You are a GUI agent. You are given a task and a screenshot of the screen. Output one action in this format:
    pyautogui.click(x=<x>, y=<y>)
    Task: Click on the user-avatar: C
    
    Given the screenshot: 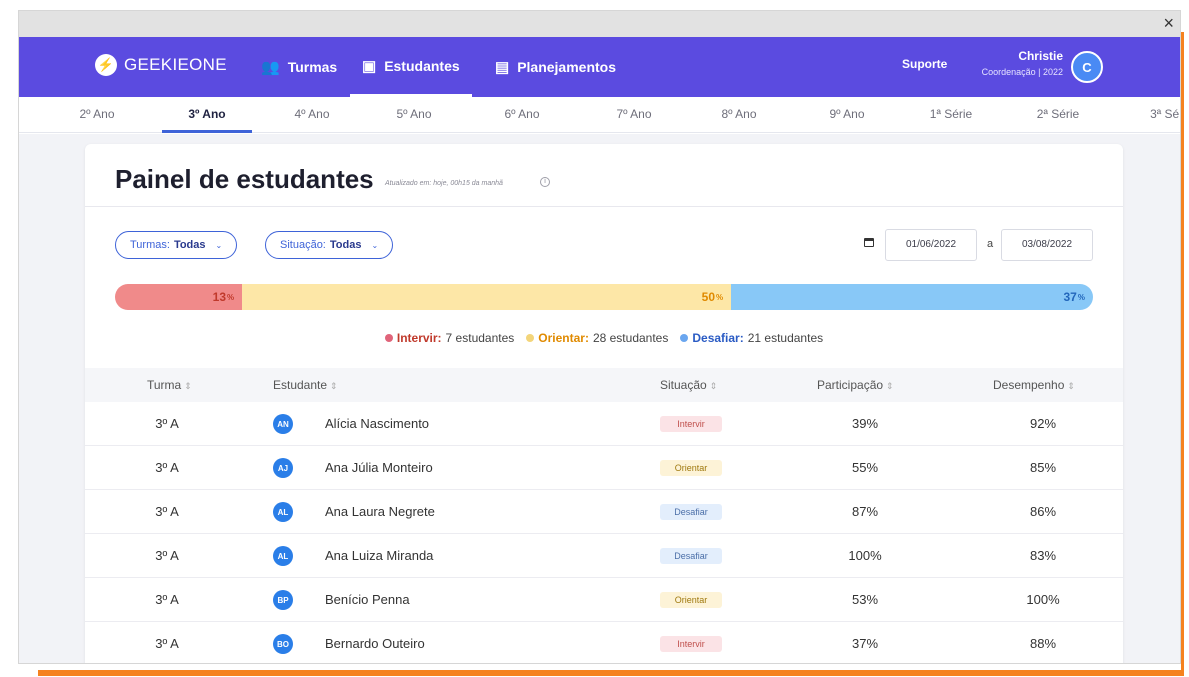 What is the action you would take?
    pyautogui.click(x=1087, y=67)
    